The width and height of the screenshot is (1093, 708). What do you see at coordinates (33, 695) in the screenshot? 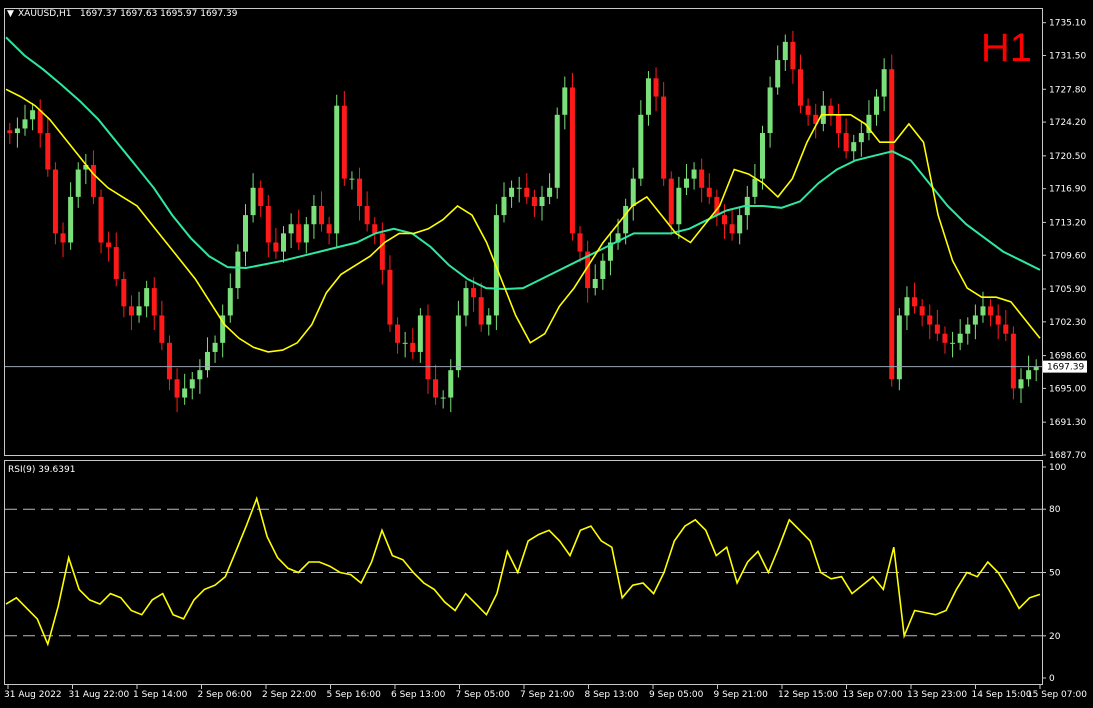
I see `time-axis-label: 31 Aug 2022` at bounding box center [33, 695].